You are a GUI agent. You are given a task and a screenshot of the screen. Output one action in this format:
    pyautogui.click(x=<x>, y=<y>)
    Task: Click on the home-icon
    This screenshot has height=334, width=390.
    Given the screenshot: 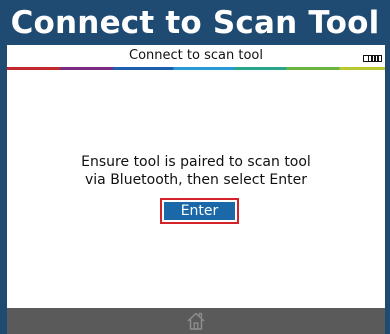 What is the action you would take?
    pyautogui.click(x=196, y=321)
    